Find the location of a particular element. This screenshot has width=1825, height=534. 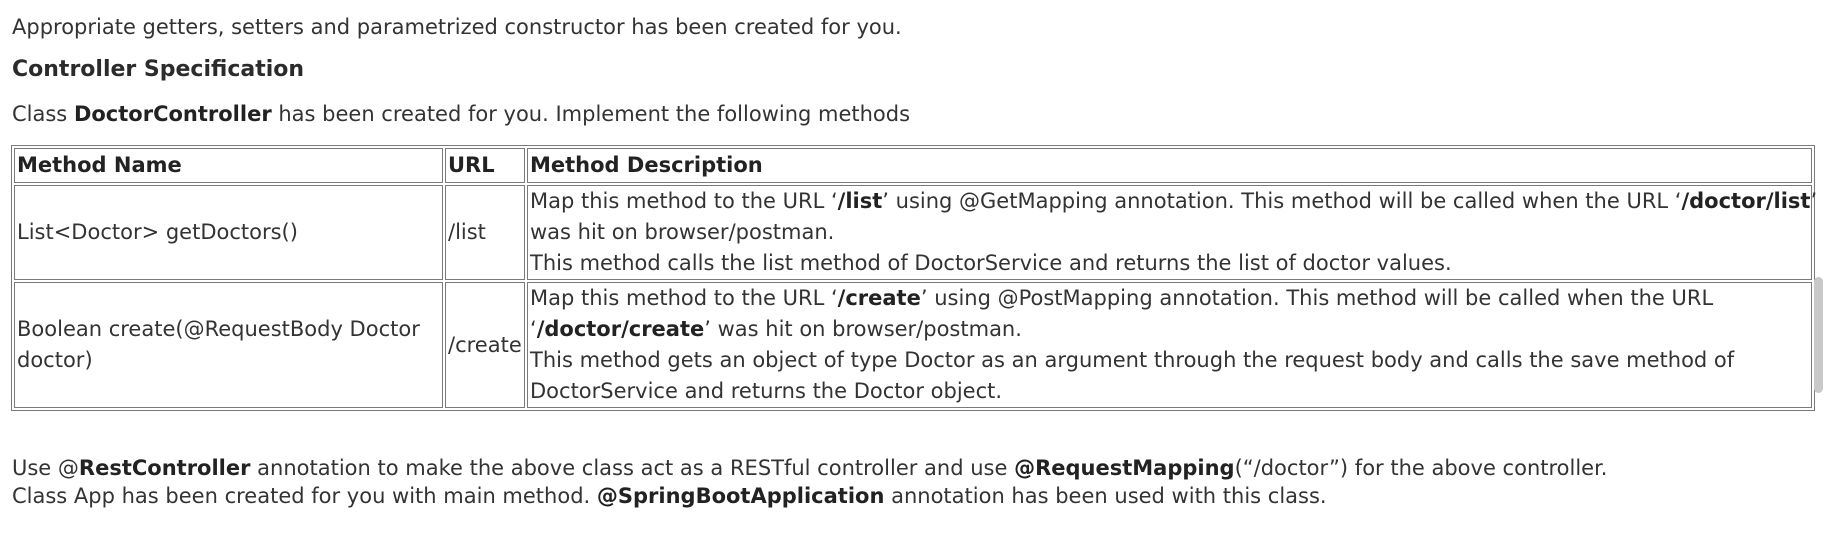

url-cell: /list is located at coordinates (485, 232).